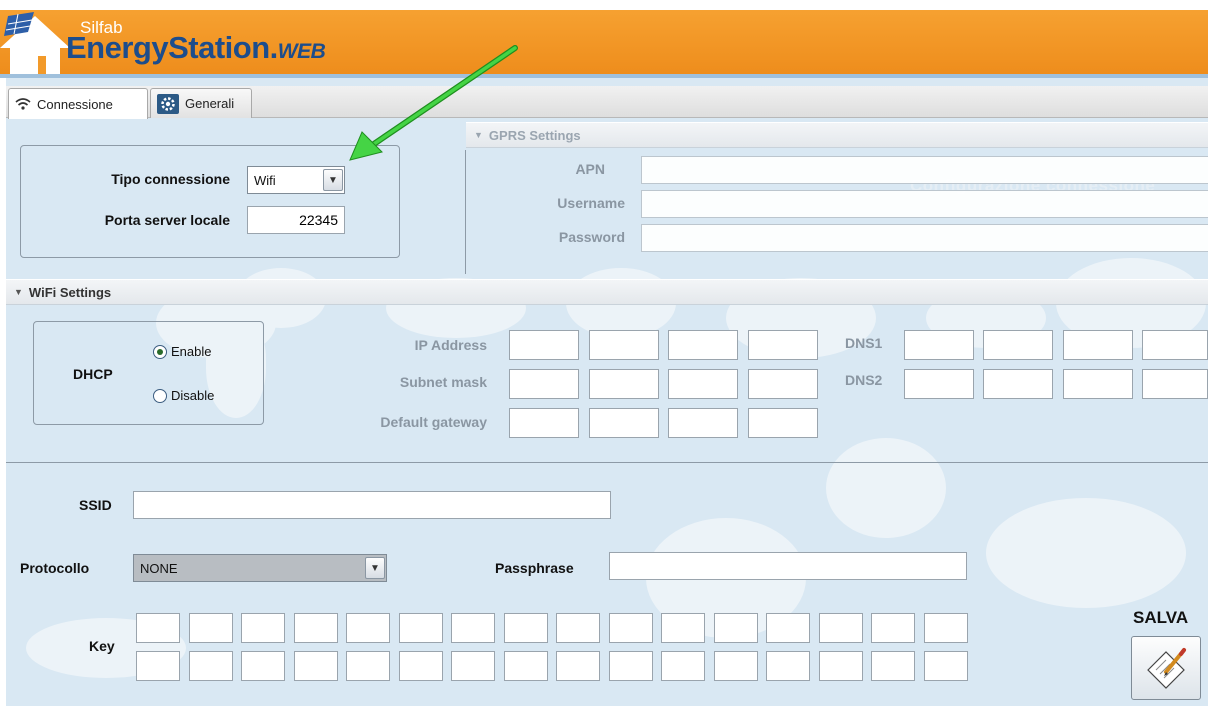  What do you see at coordinates (433, 422) in the screenshot?
I see `default-gateway-label: Default gateway` at bounding box center [433, 422].